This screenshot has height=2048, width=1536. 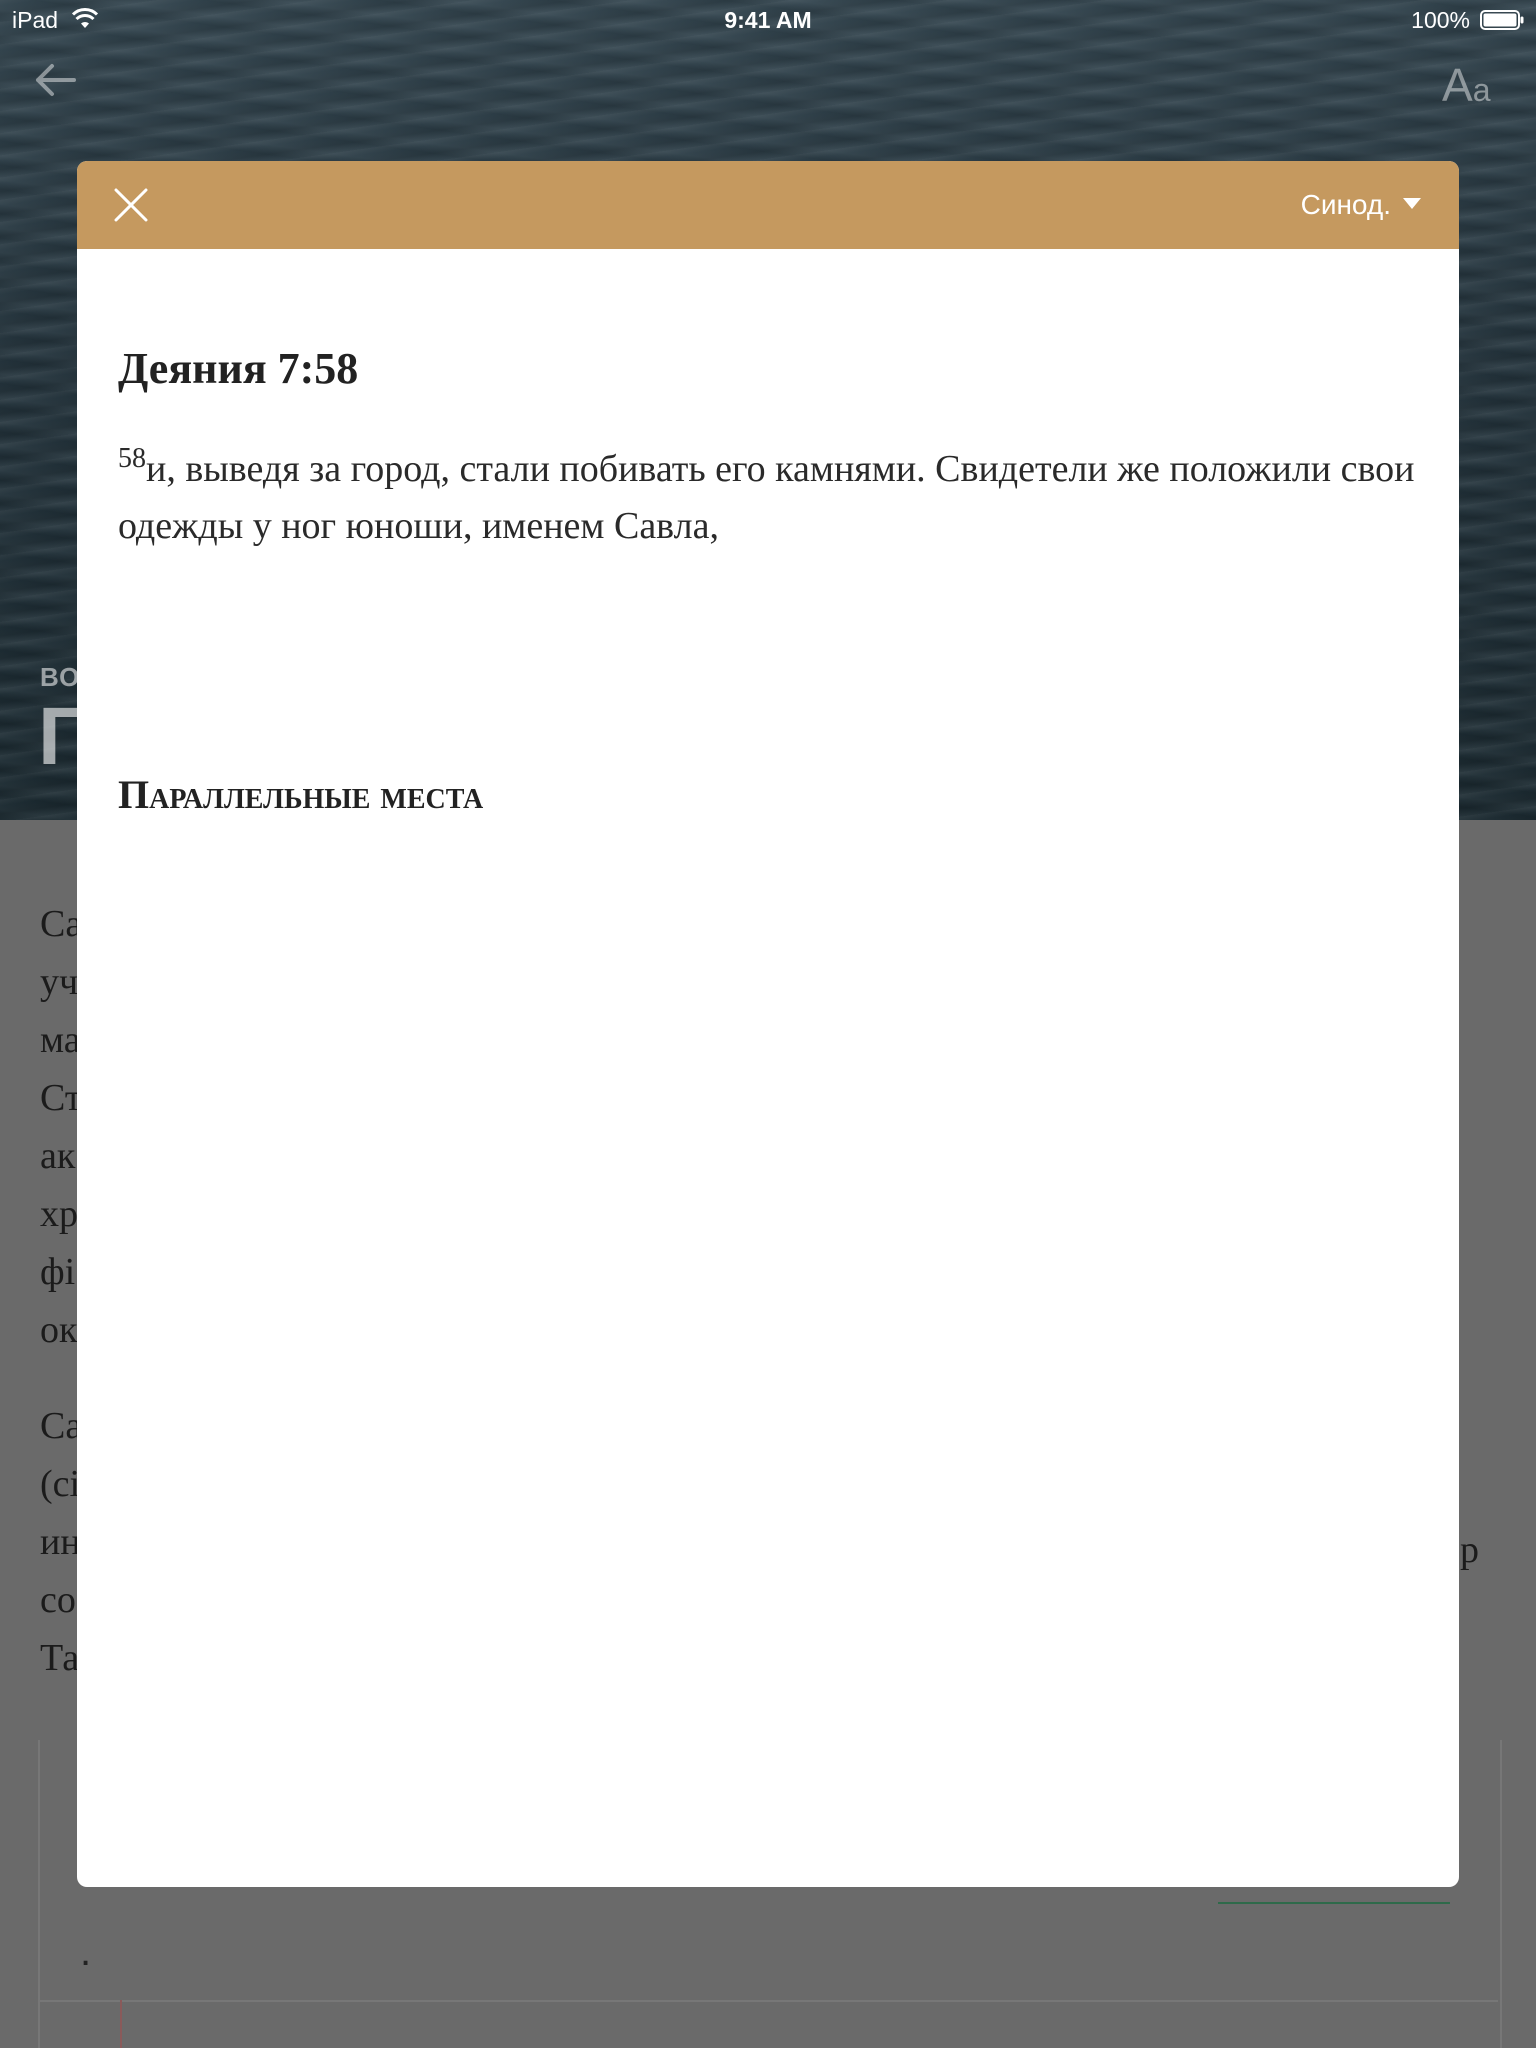 What do you see at coordinates (121, 2024) in the screenshot?
I see `background-card-column-divider` at bounding box center [121, 2024].